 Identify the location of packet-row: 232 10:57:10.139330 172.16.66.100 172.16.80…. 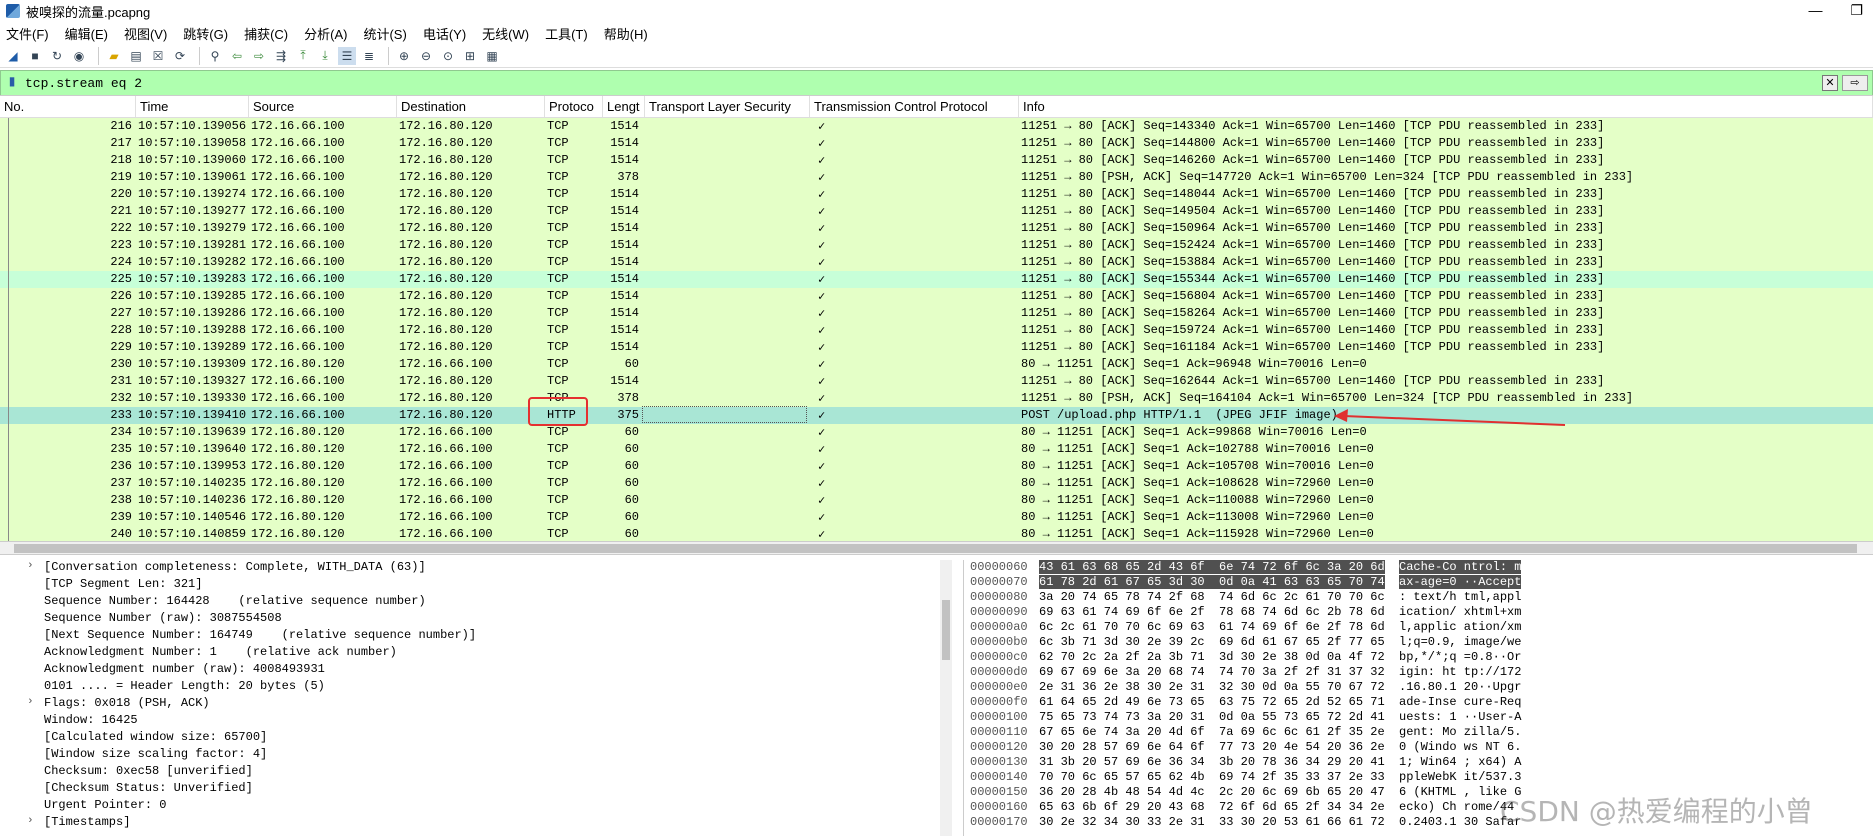
(936, 398).